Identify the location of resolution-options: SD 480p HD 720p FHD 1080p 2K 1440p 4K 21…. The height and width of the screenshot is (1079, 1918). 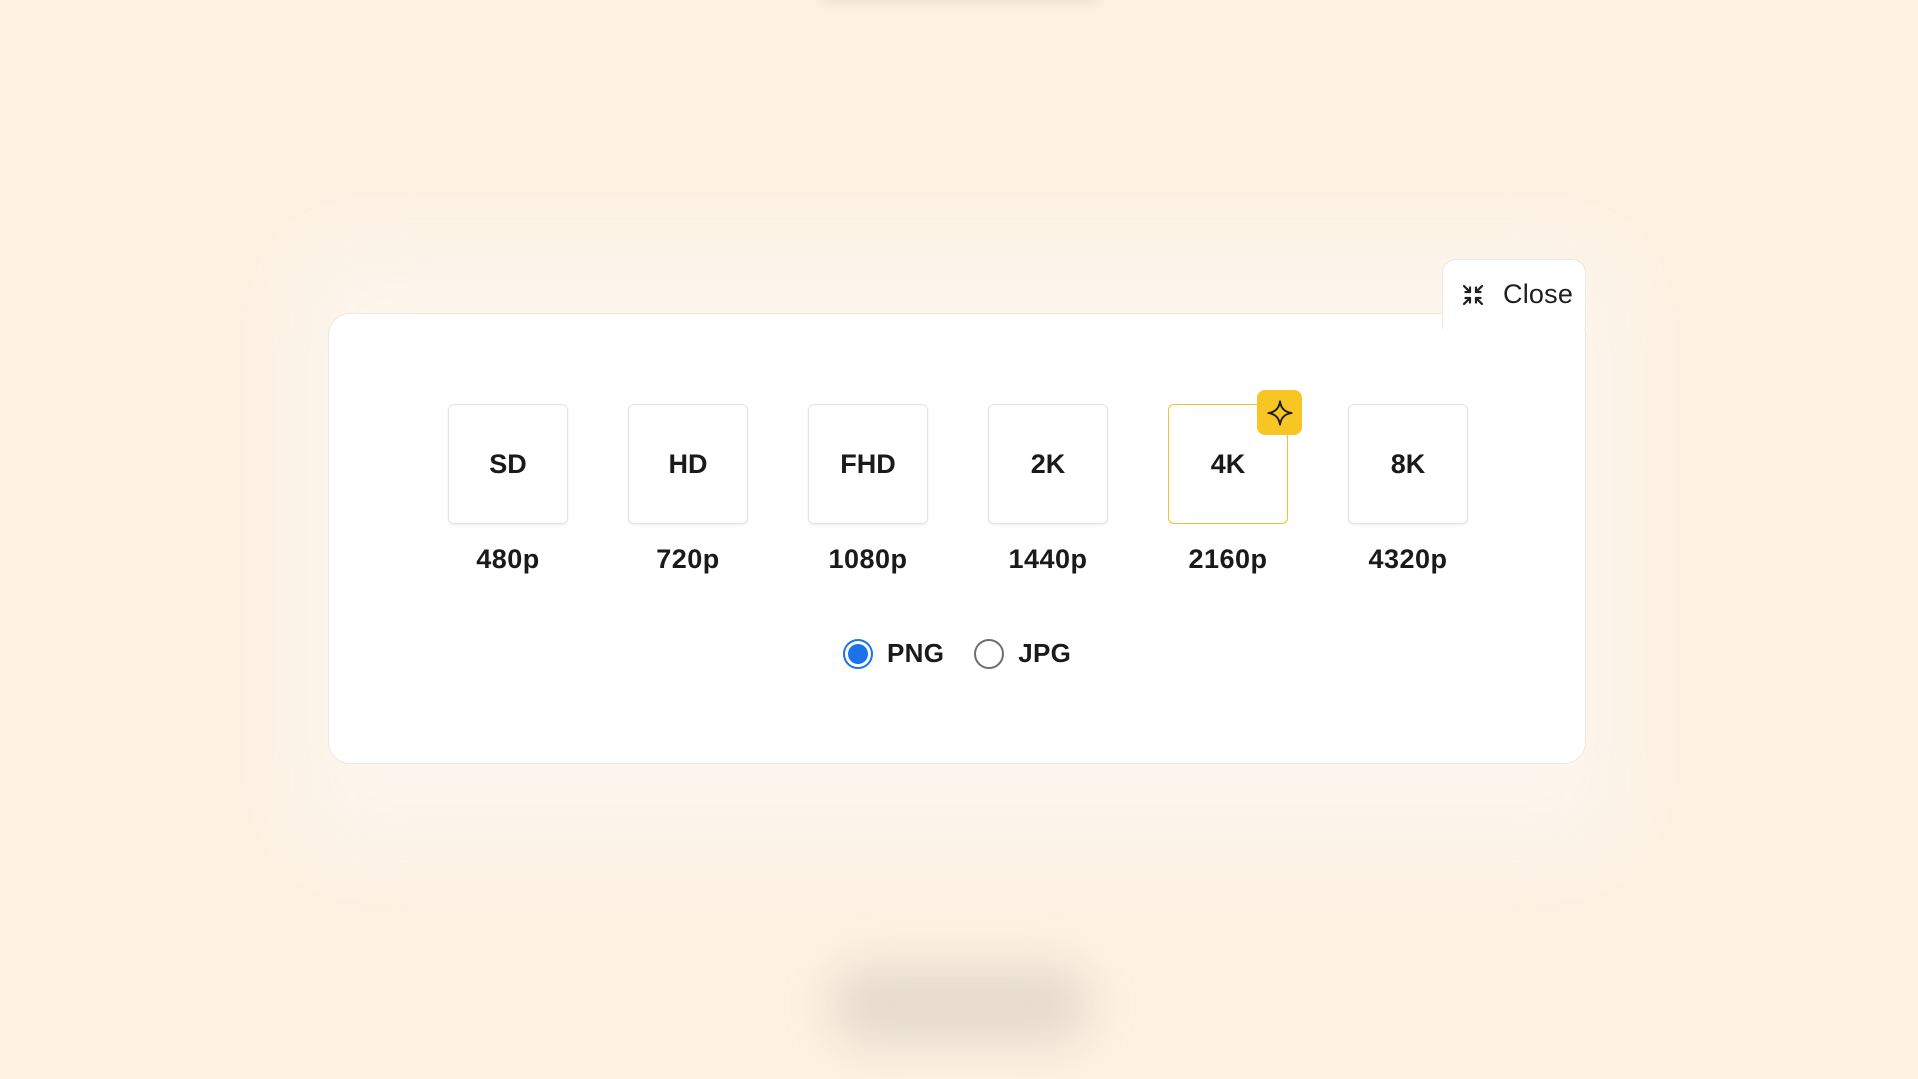
(958, 482).